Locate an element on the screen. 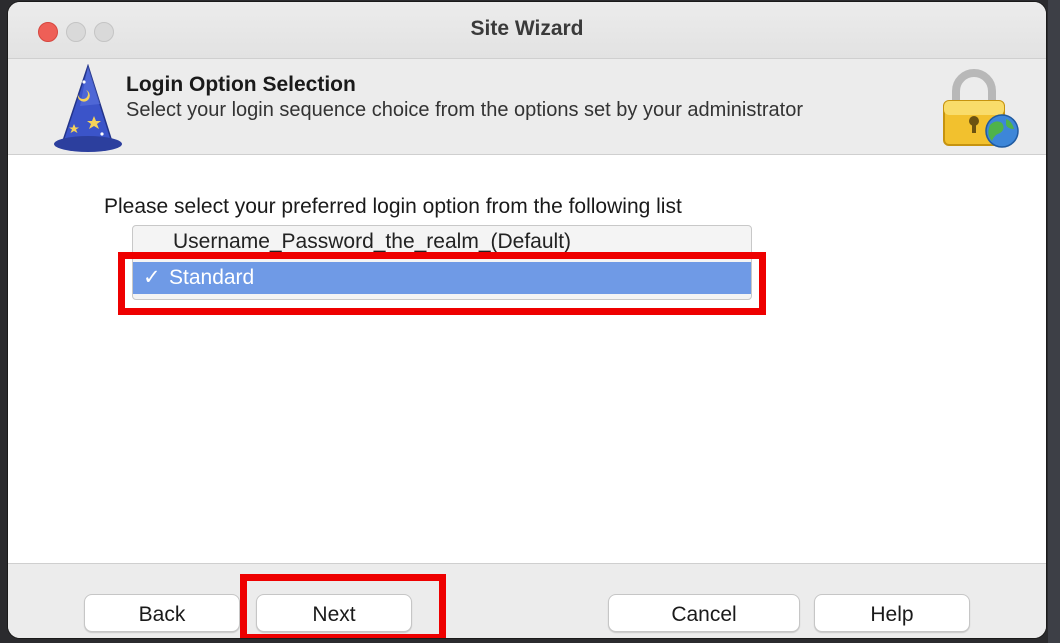  header-title: Login Option Selection is located at coordinates (241, 84).